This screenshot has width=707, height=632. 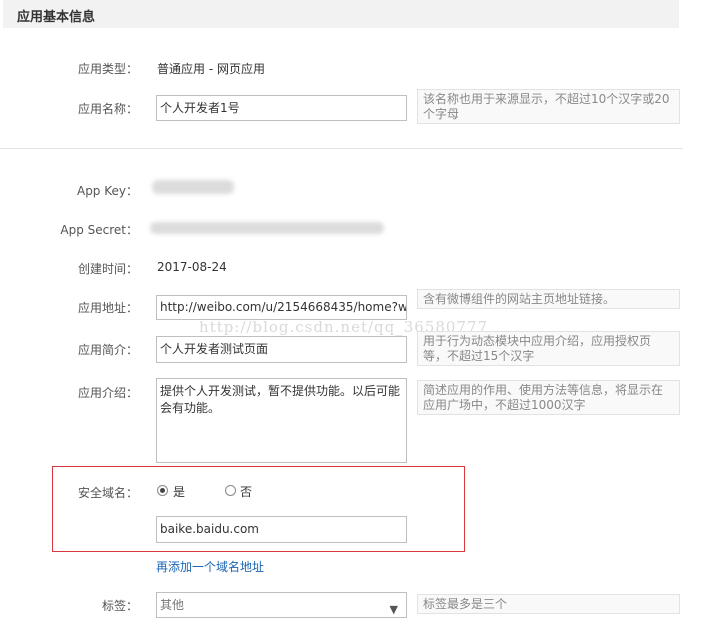 I want to click on section-title: 应用基本信息, so click(x=56, y=17).